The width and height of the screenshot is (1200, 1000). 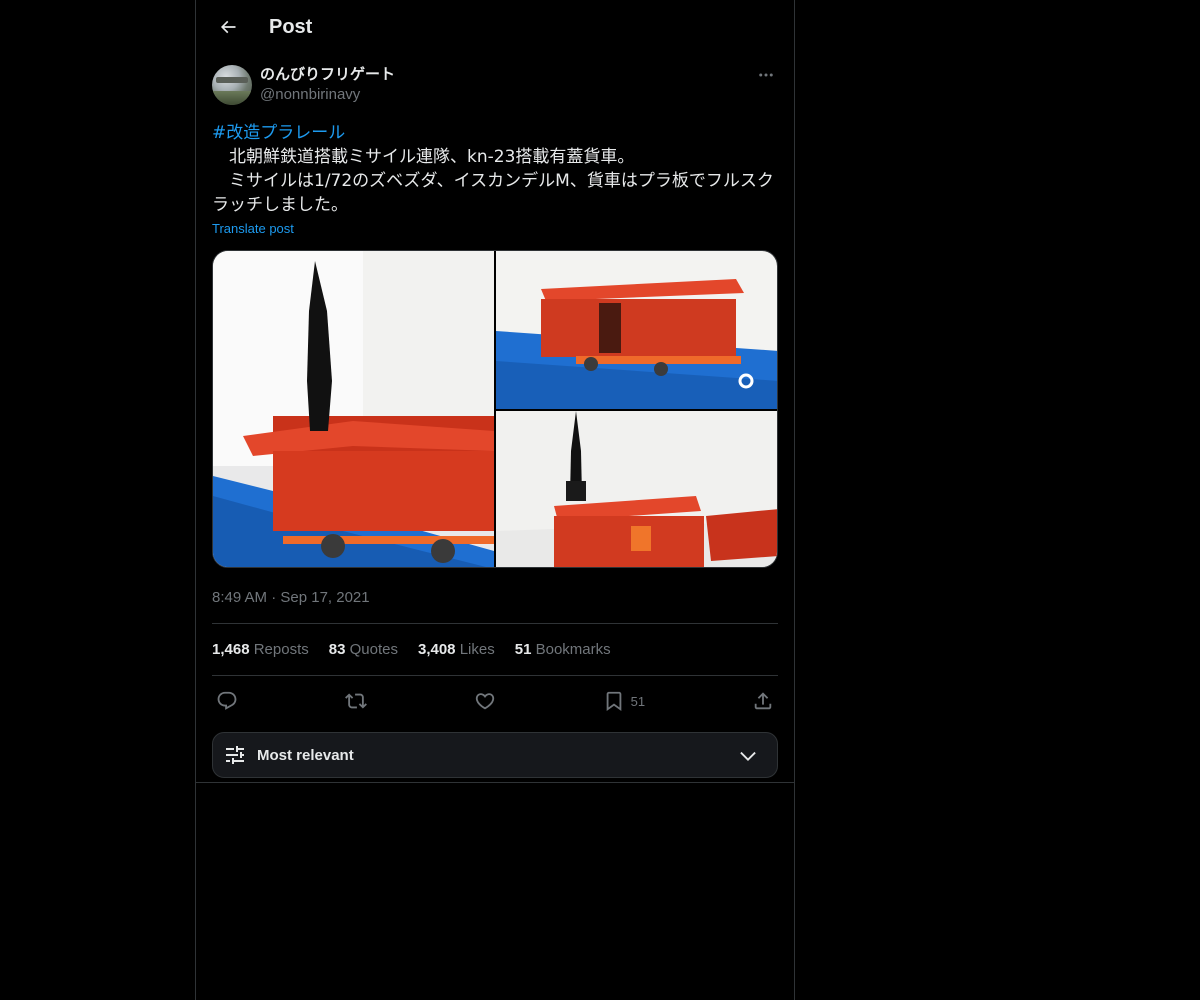 What do you see at coordinates (495, 27) in the screenshot?
I see `post-header: Post` at bounding box center [495, 27].